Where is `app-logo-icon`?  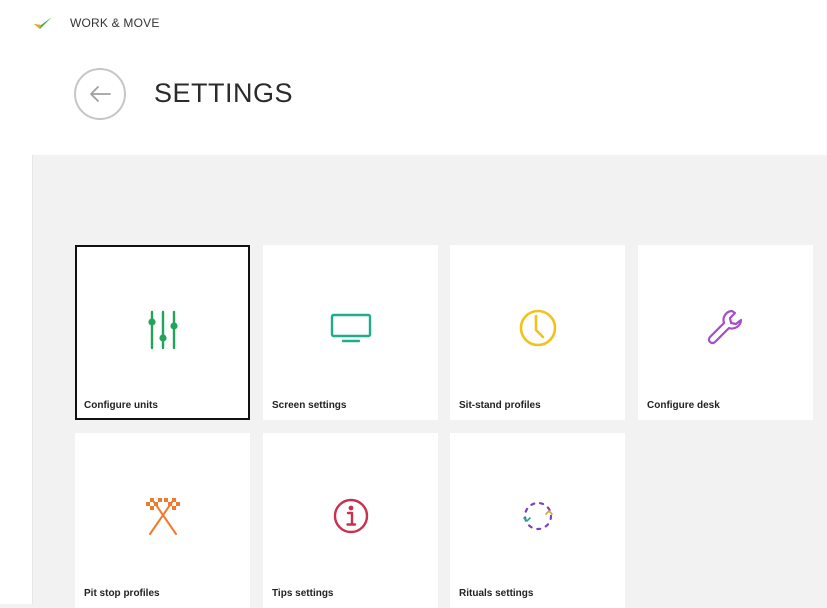 app-logo-icon is located at coordinates (43, 23).